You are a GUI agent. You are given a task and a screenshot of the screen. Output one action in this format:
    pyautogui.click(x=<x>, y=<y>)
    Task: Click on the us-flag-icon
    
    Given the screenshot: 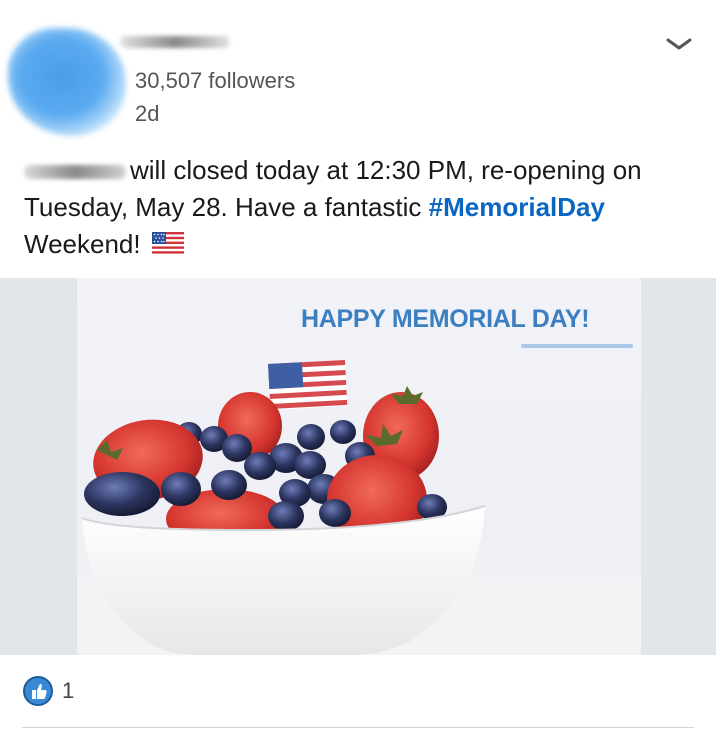 What is the action you would take?
    pyautogui.click(x=167, y=244)
    